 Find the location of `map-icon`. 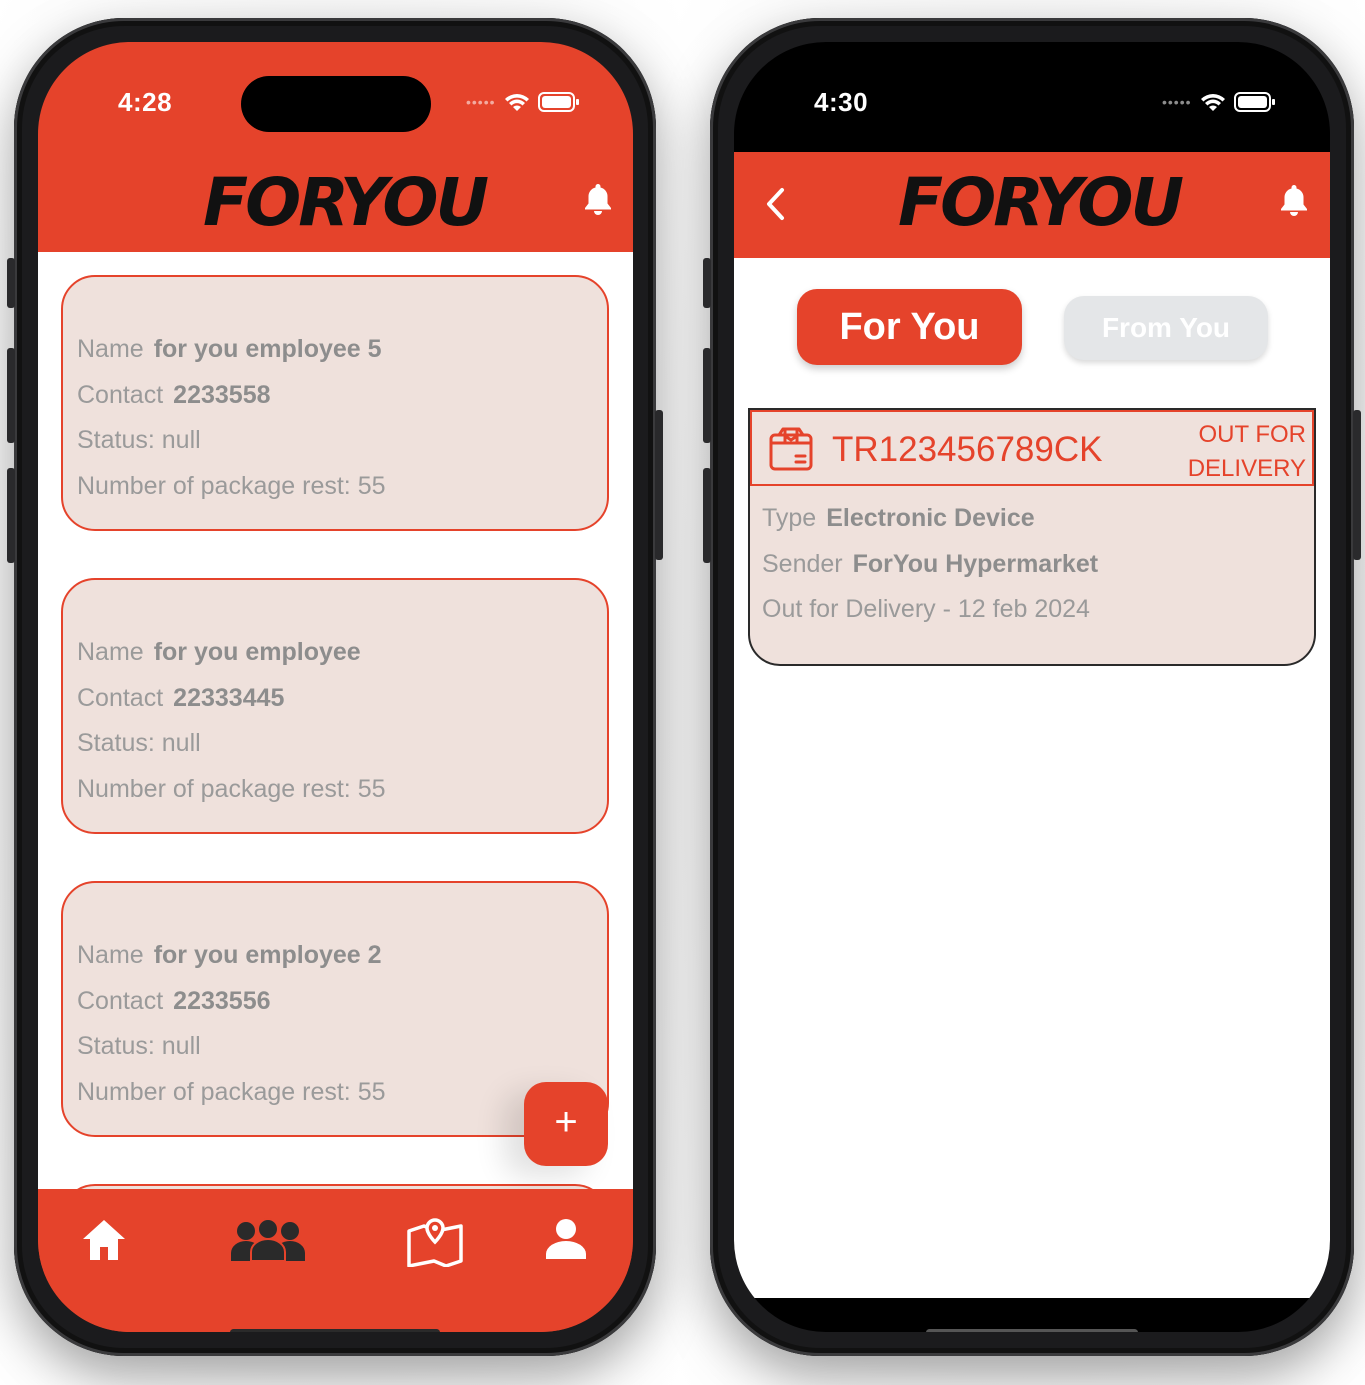

map-icon is located at coordinates (435, 1242).